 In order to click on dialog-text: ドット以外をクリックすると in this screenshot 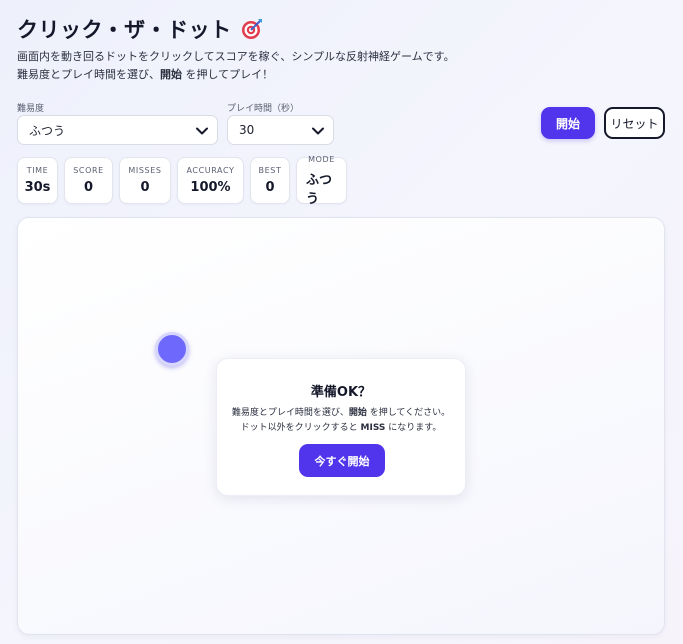, I will do `click(300, 428)`.